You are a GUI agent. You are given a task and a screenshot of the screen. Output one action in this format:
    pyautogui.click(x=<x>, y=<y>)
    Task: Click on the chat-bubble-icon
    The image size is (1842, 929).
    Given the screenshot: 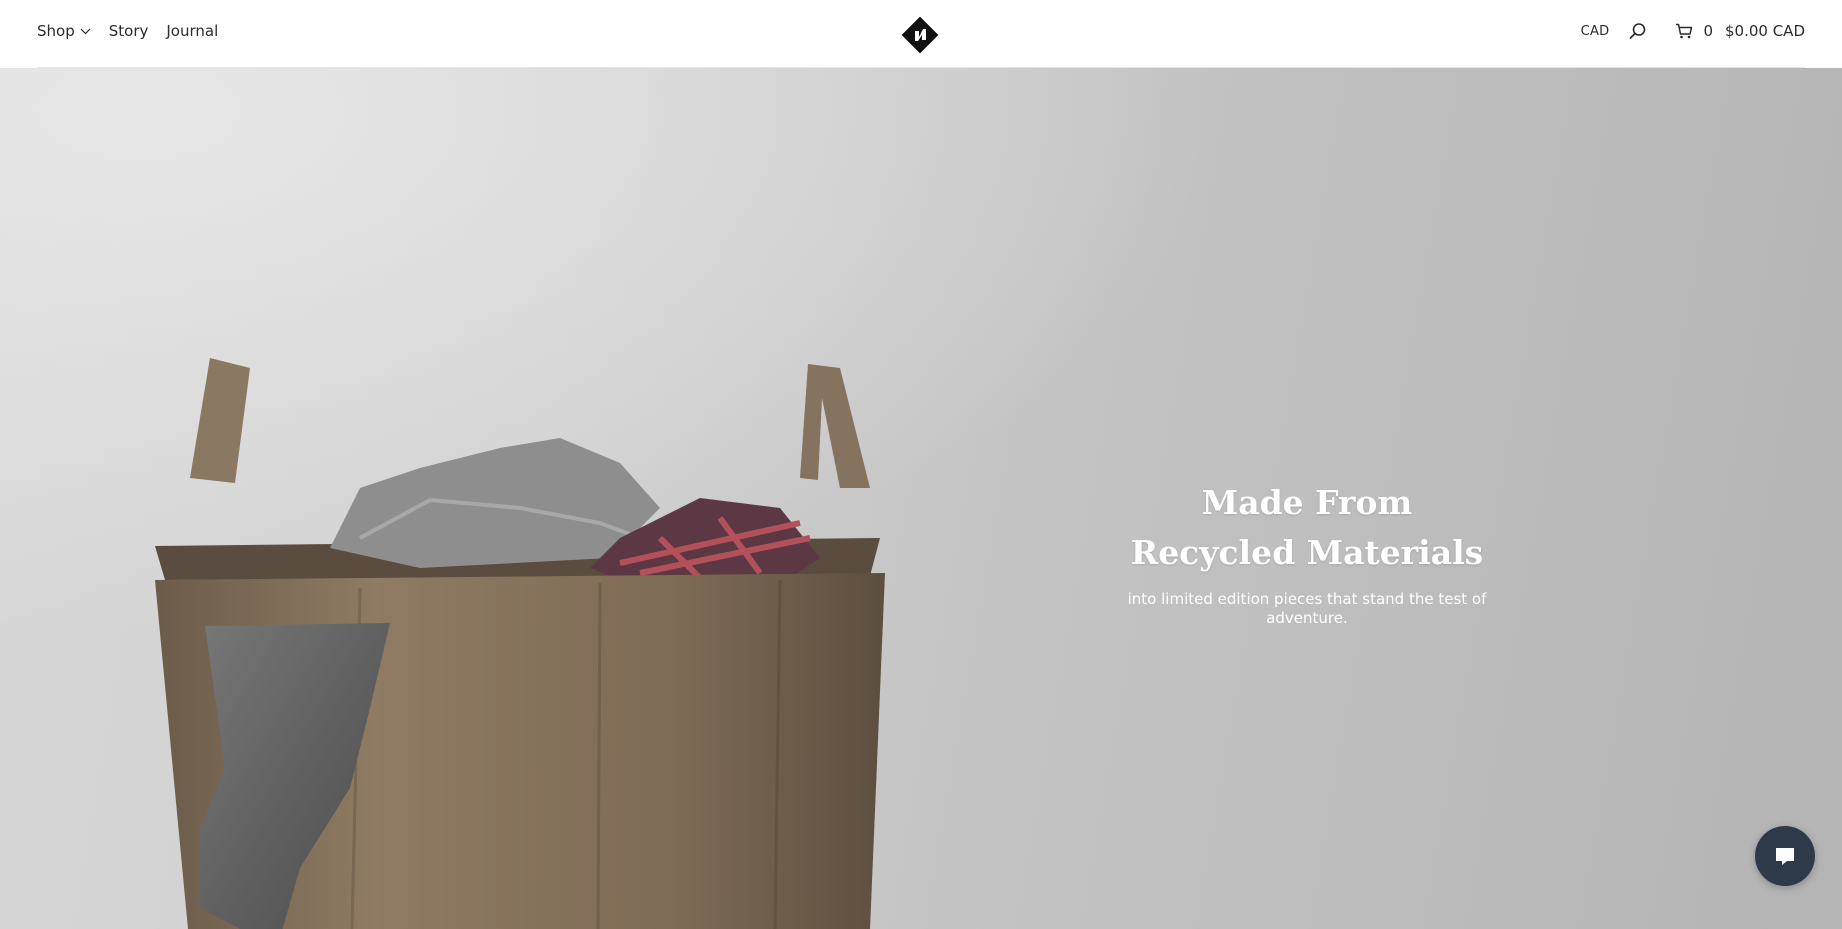 What is the action you would take?
    pyautogui.click(x=1785, y=856)
    